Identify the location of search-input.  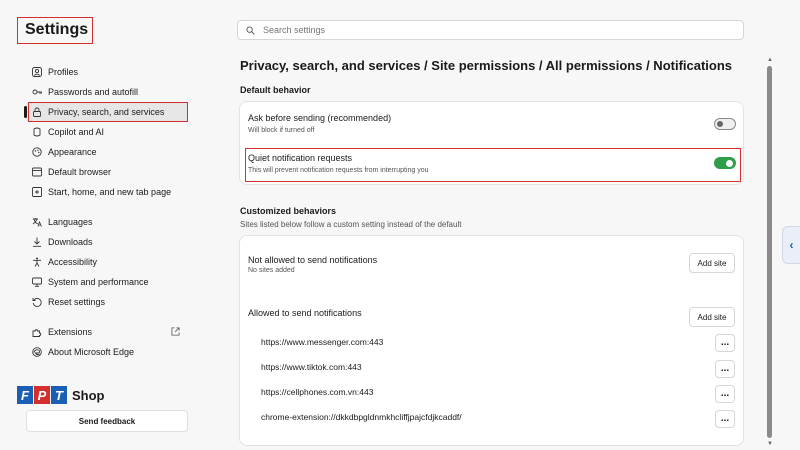
(498, 30).